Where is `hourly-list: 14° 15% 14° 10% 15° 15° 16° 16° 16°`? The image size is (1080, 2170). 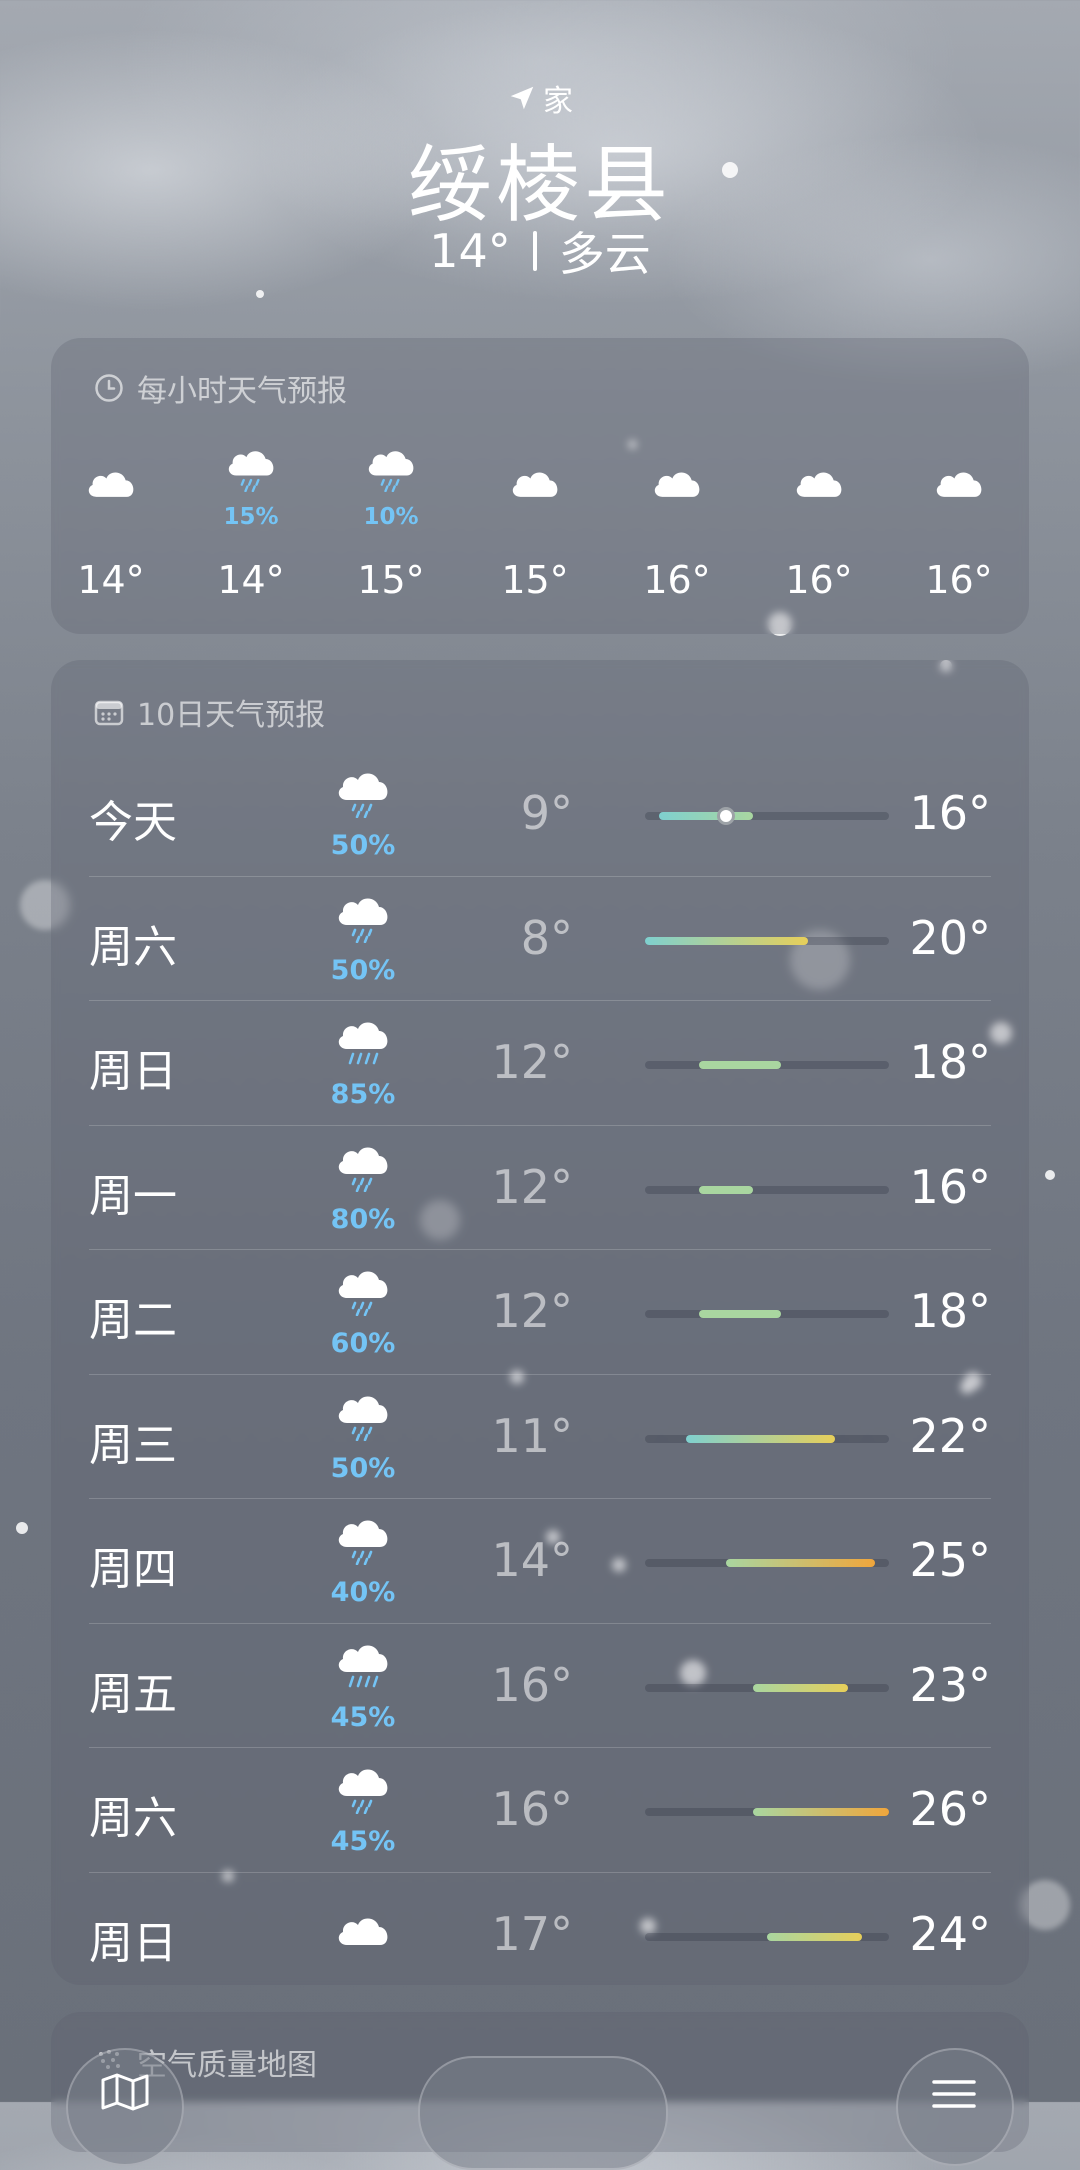 hourly-list: 14° 15% 14° 10% 15° 15° 16° 16° 16° is located at coordinates (540, 533).